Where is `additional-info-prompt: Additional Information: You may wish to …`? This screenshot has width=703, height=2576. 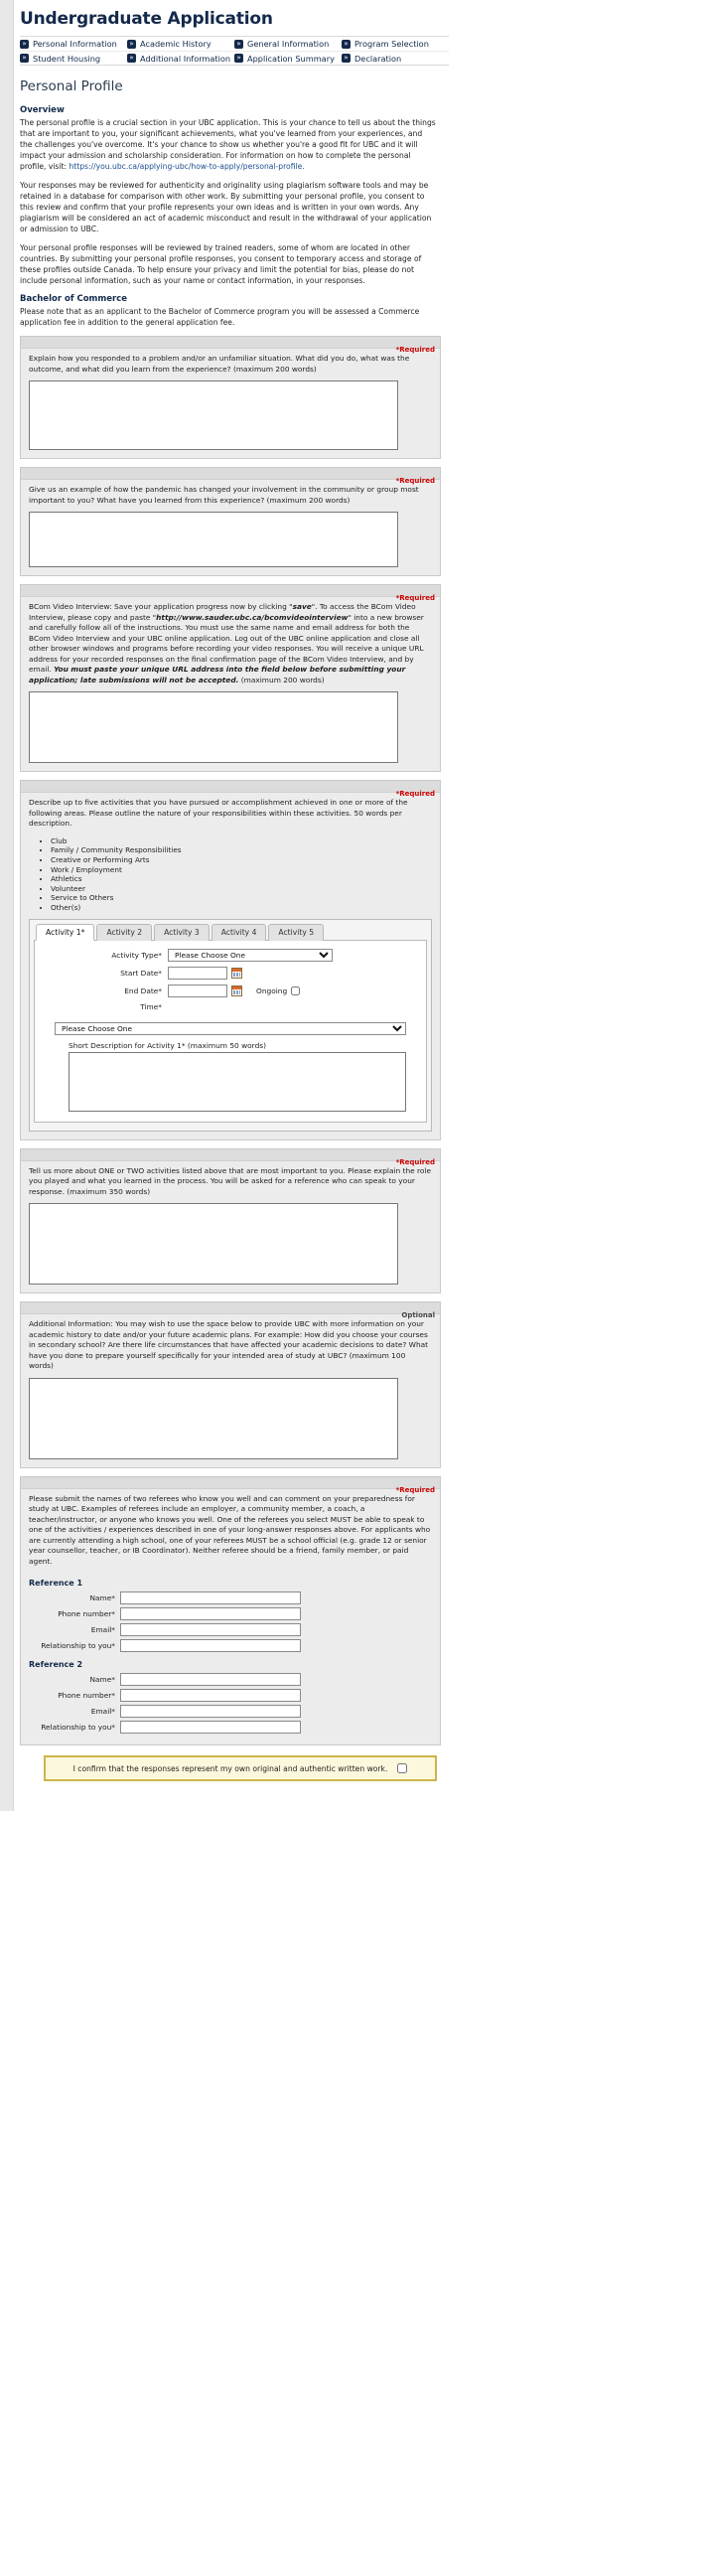 additional-info-prompt: Additional Information: You may wish to … is located at coordinates (229, 1345).